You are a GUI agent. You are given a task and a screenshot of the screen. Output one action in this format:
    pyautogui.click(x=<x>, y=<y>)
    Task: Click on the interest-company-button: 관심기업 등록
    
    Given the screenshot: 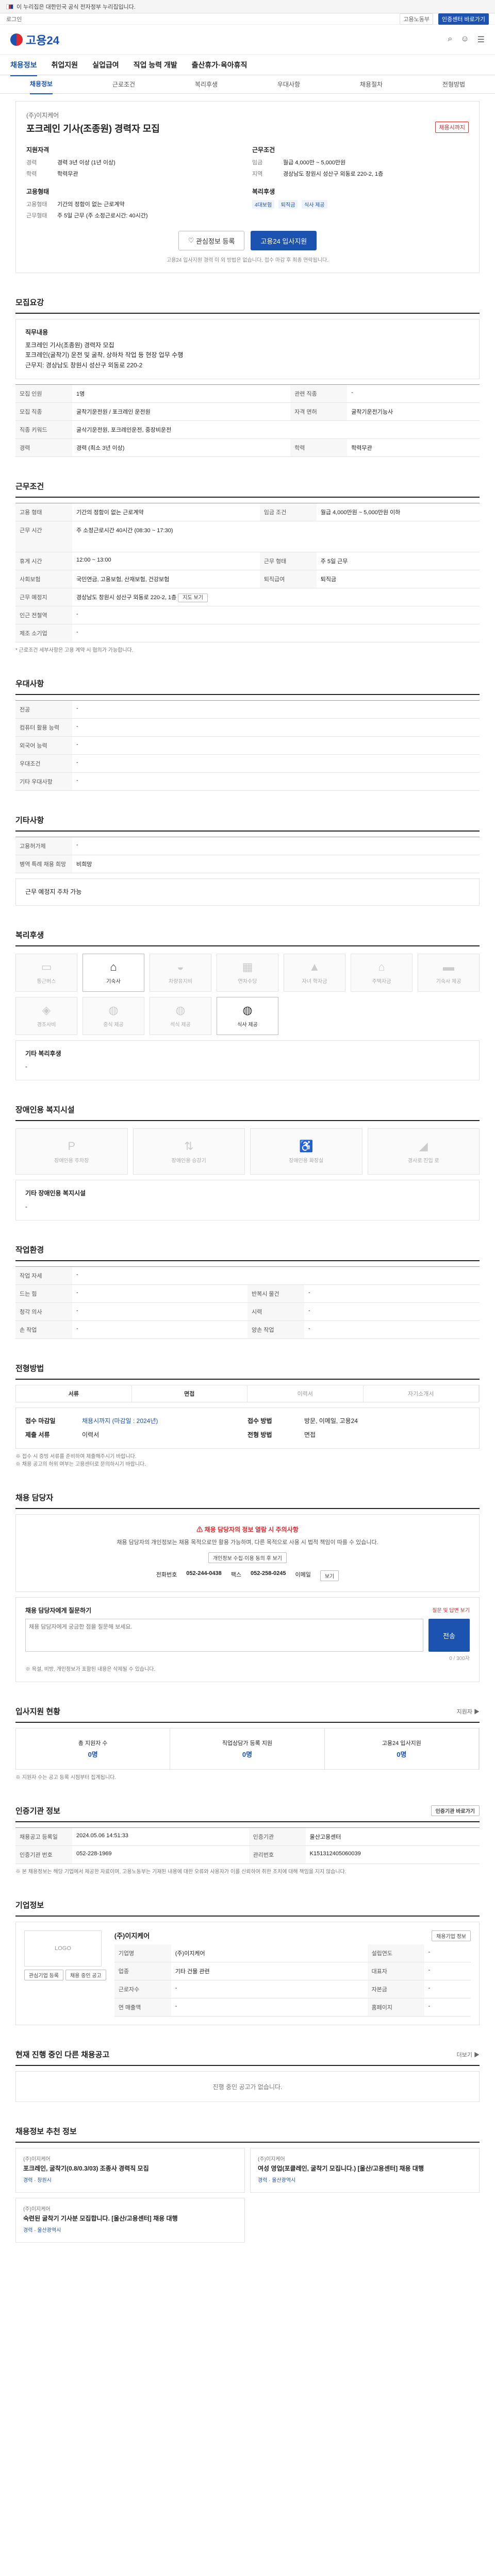 What is the action you would take?
    pyautogui.click(x=43, y=1975)
    